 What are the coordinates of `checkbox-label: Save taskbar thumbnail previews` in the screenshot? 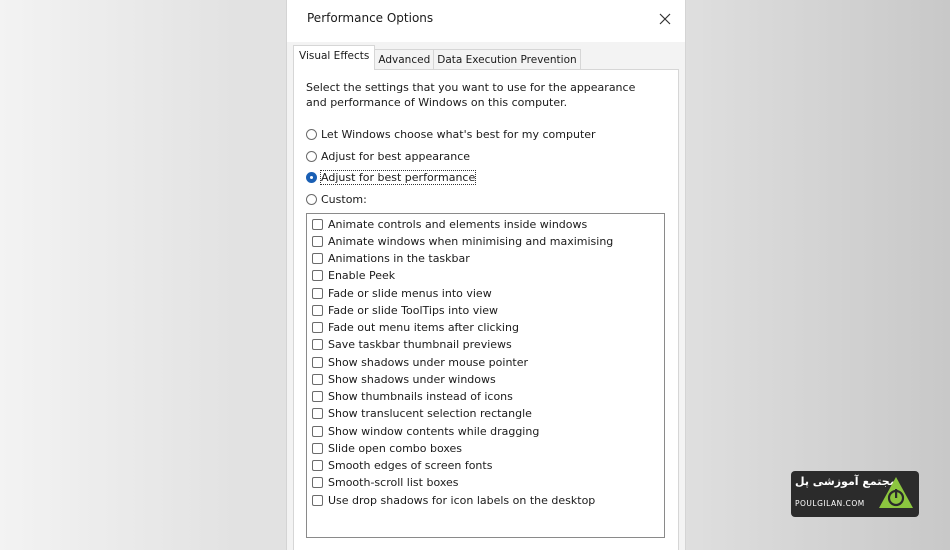 It's located at (420, 344).